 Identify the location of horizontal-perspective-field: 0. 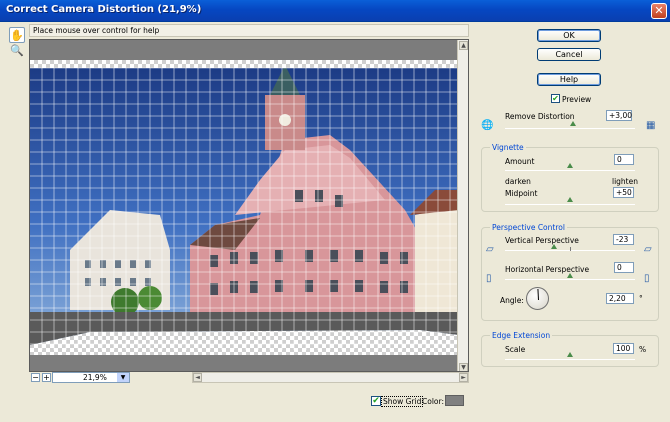
(624, 267).